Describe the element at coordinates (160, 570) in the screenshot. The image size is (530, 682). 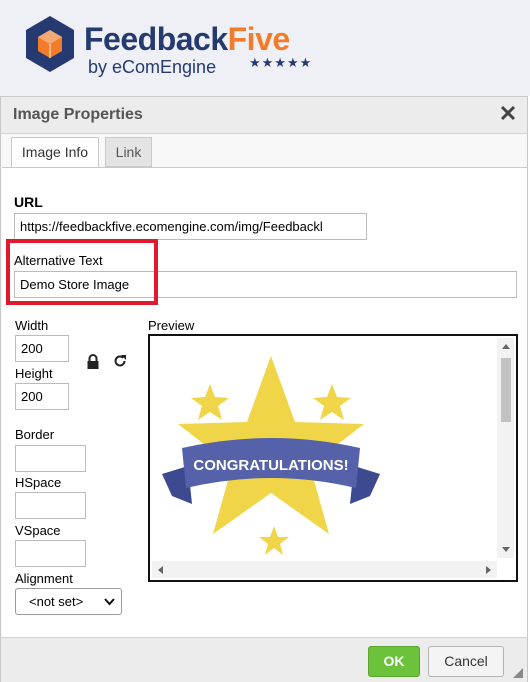
I see `scroll-left-icon` at that location.